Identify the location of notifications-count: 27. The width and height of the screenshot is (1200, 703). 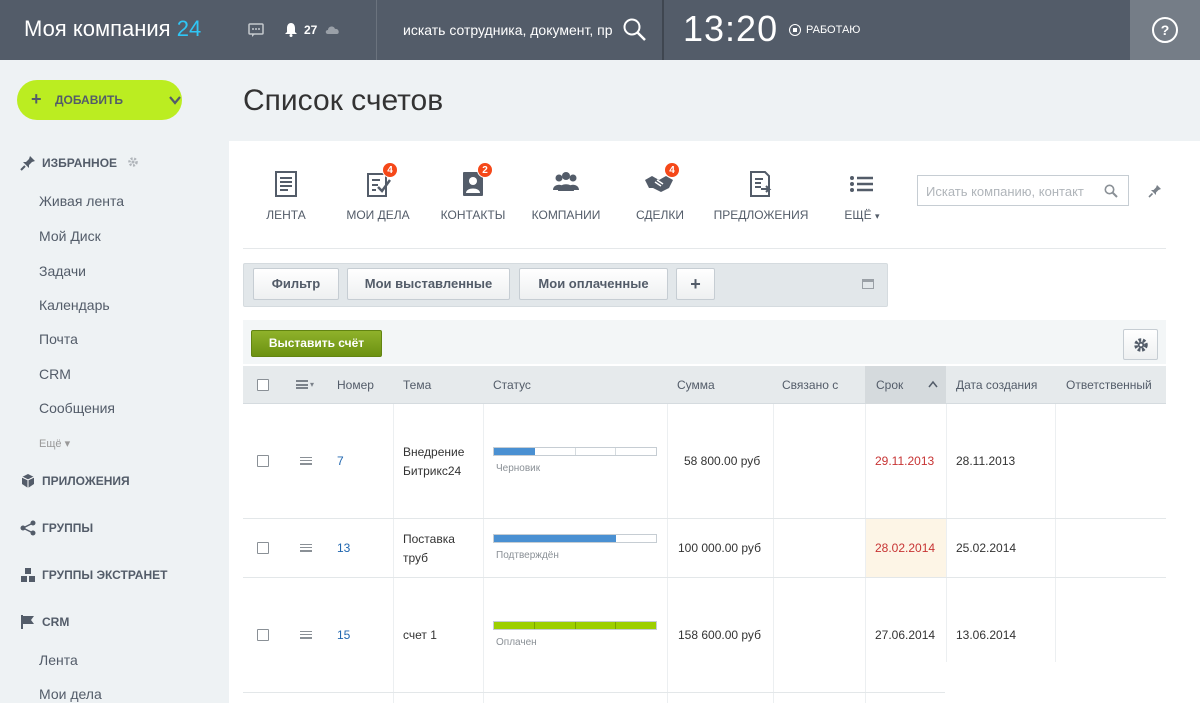
(311, 30).